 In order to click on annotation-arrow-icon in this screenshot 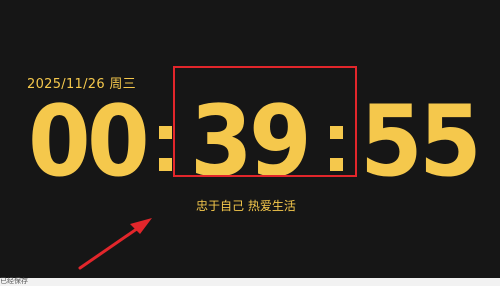, I will do `click(115, 244)`.